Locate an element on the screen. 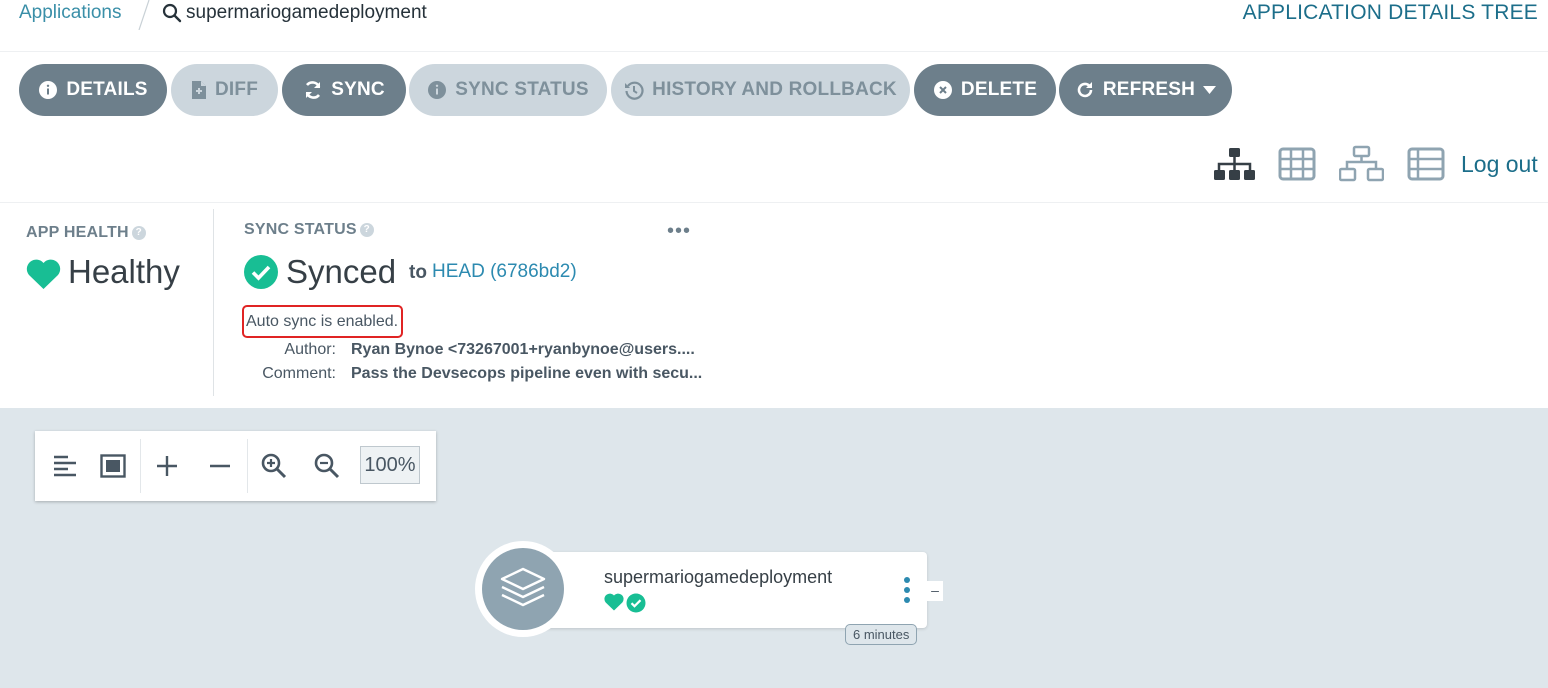  sync-icon is located at coordinates (313, 90).